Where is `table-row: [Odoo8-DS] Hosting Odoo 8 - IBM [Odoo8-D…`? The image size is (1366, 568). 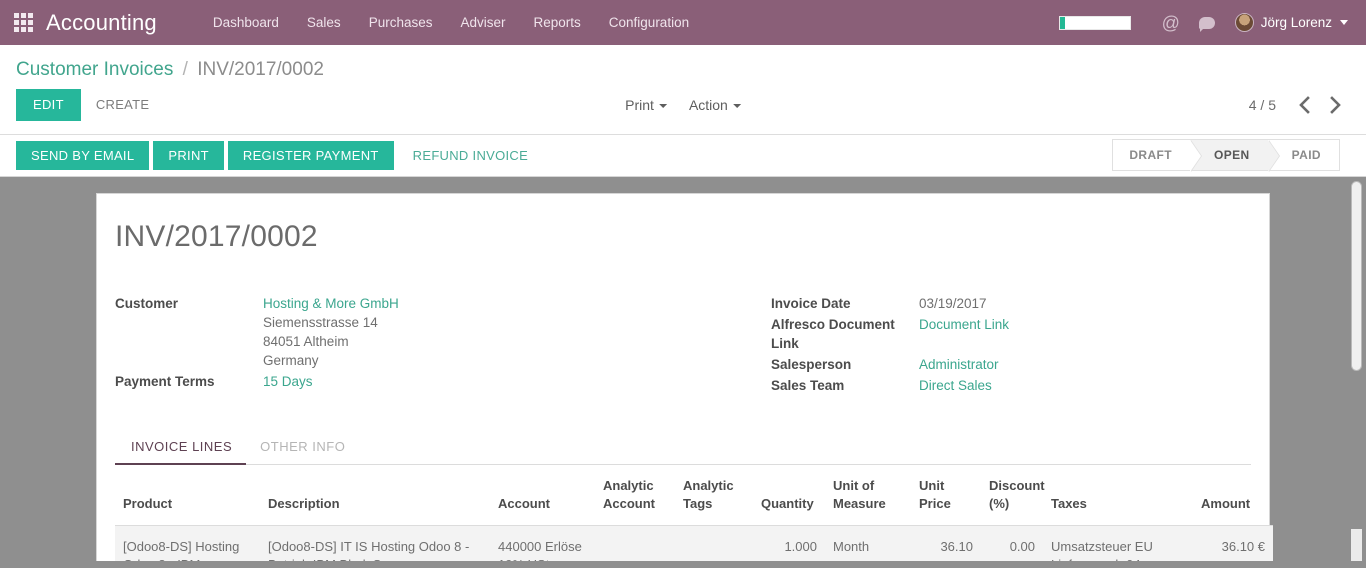
table-row: [Odoo8-DS] Hosting Odoo 8 - IBM [Odoo8-D… is located at coordinates (694, 543).